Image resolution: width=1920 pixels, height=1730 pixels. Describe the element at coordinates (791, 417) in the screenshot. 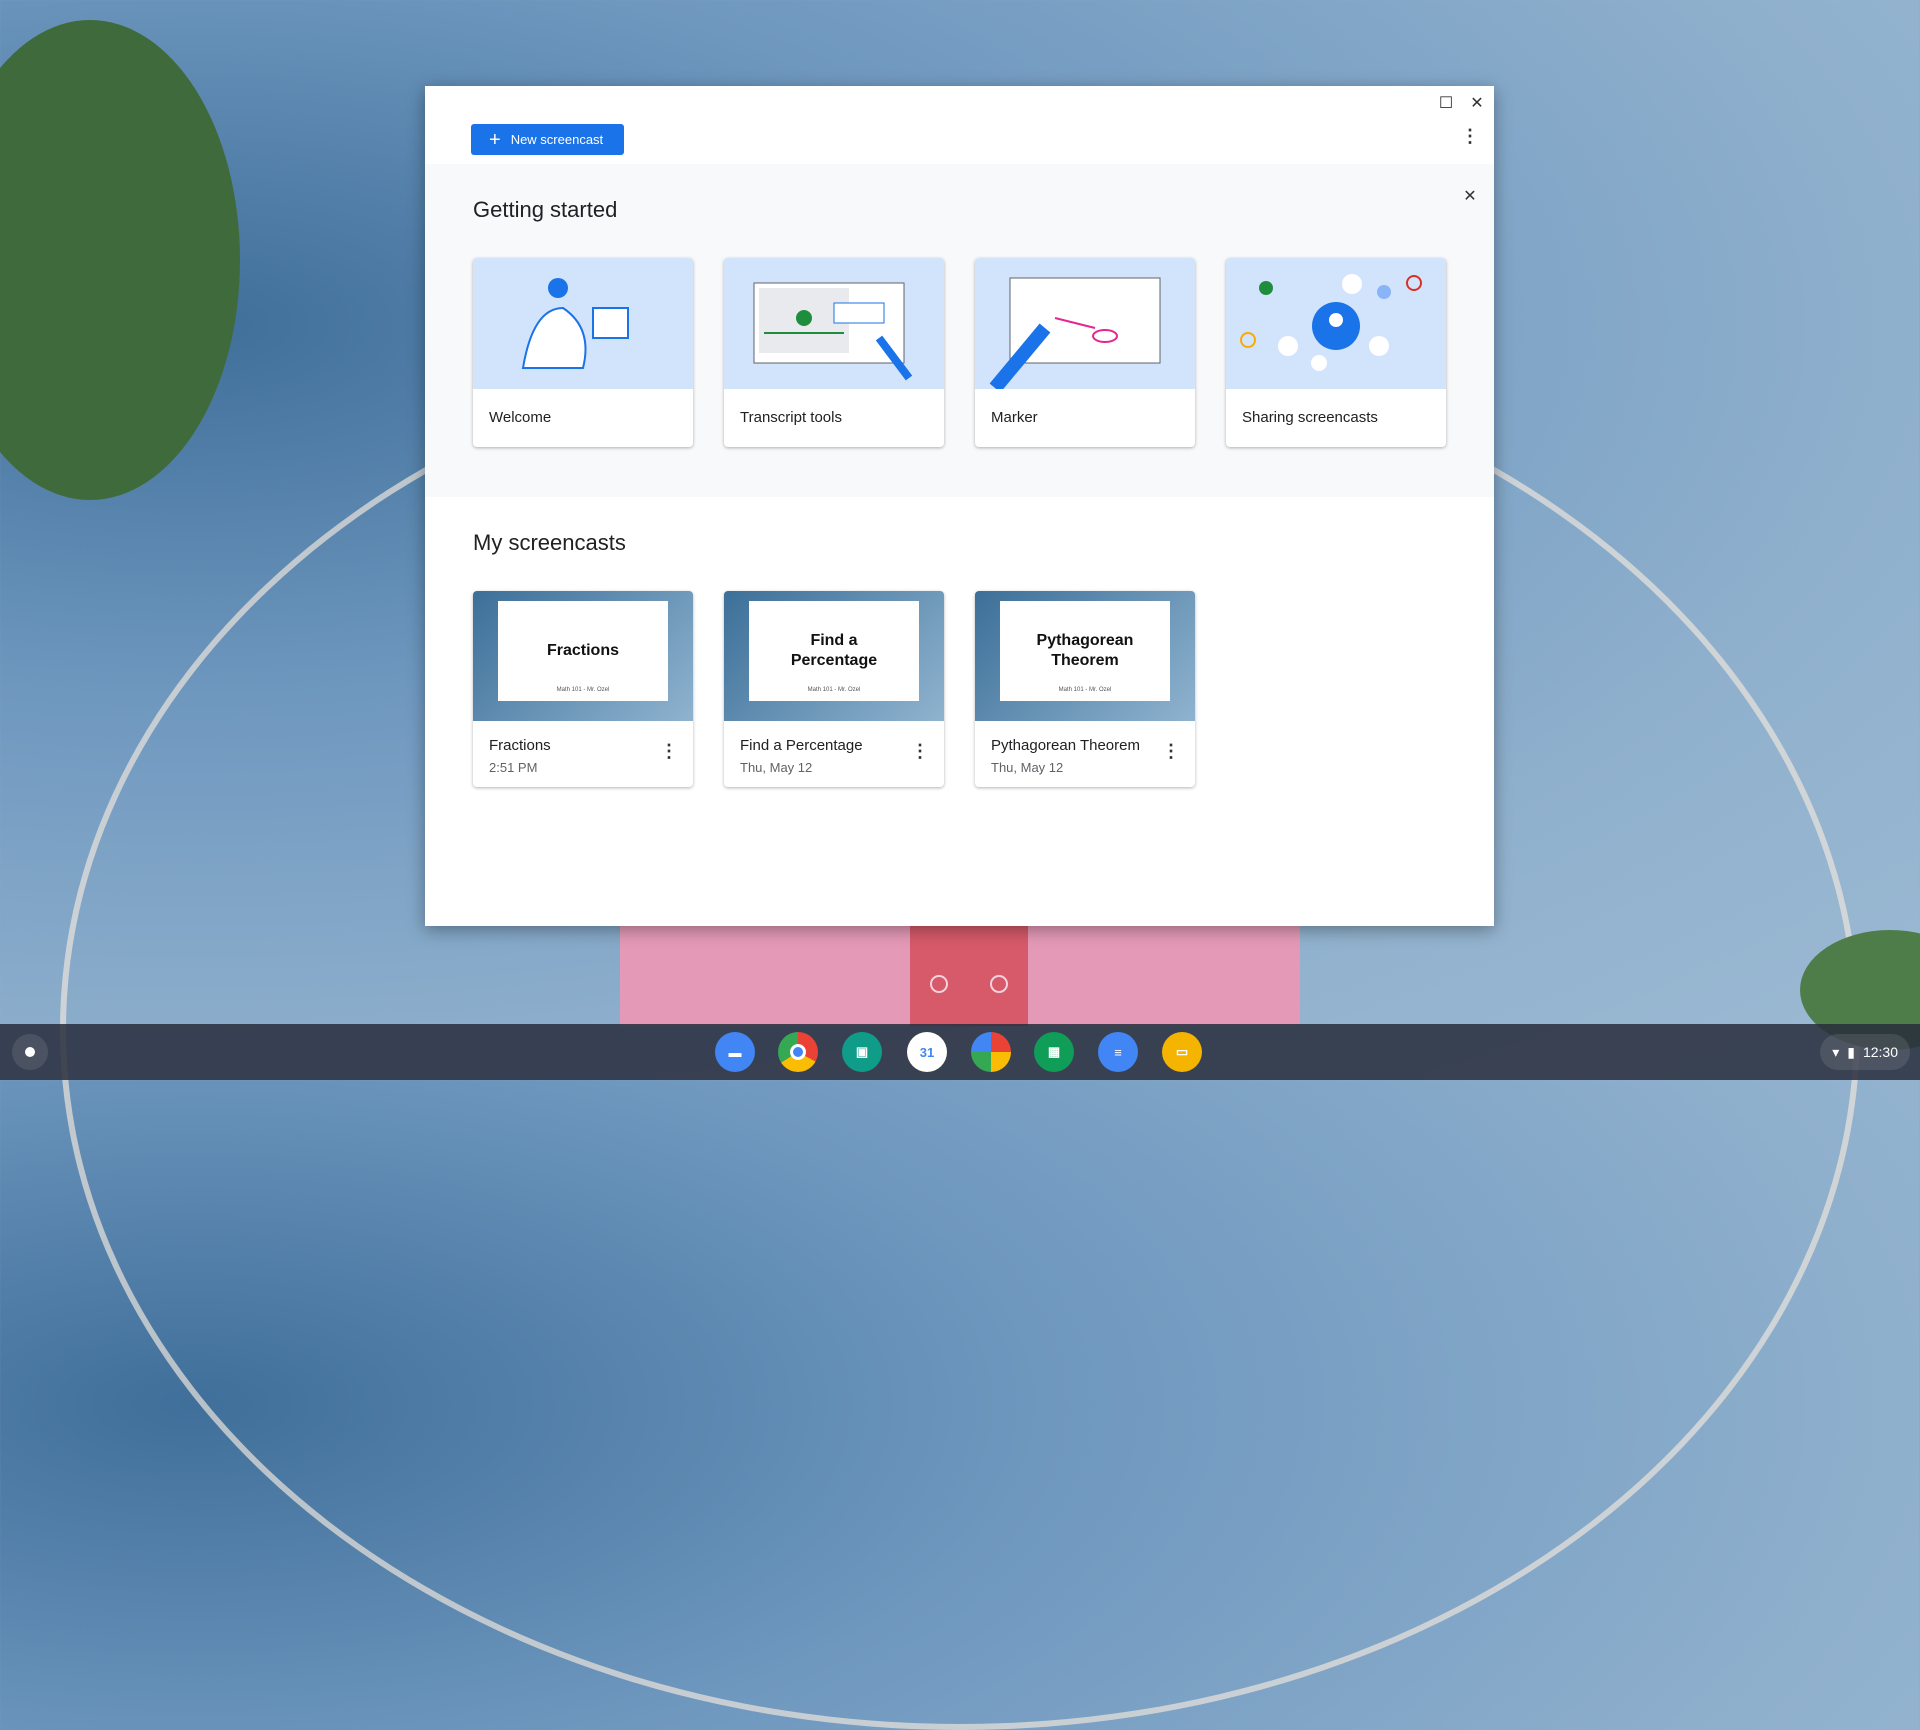

I see `card-label: Transcript tools` at that location.